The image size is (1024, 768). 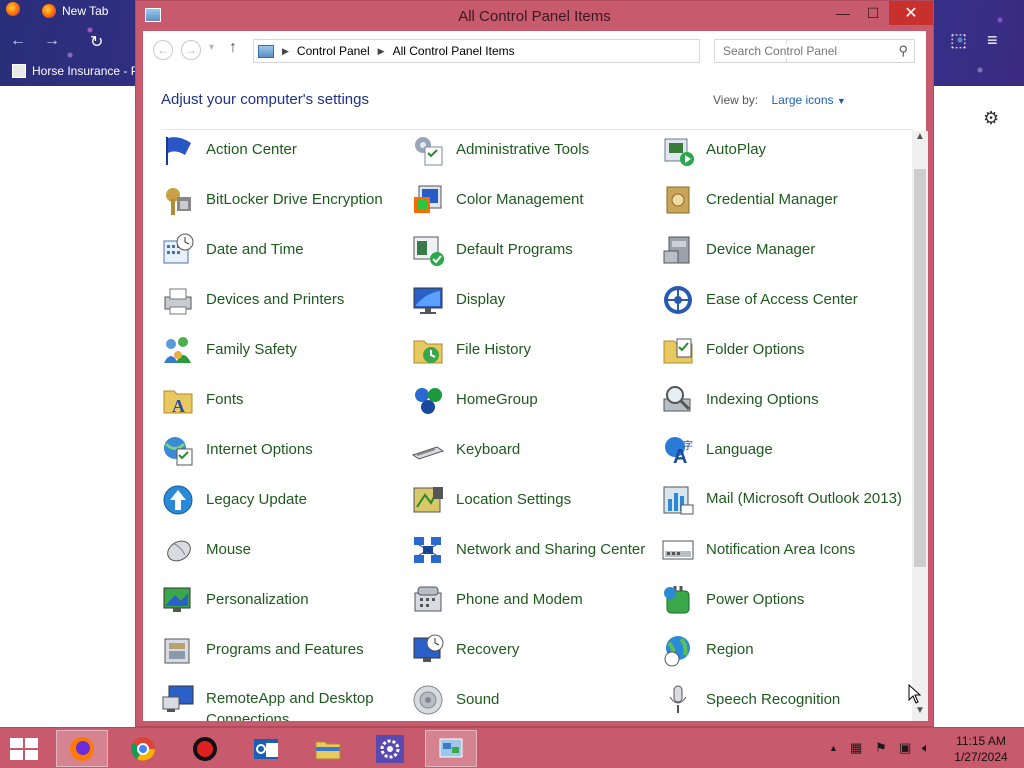 What do you see at coordinates (428, 700) in the screenshot?
I see `sound-icon` at bounding box center [428, 700].